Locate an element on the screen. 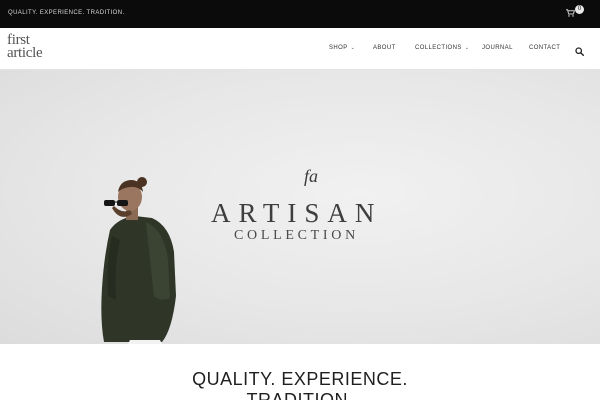 Image resolution: width=600 pixels, height=400 pixels. intro-section: QUALITY. EXPERIENCE. TRADITION. is located at coordinates (300, 372).